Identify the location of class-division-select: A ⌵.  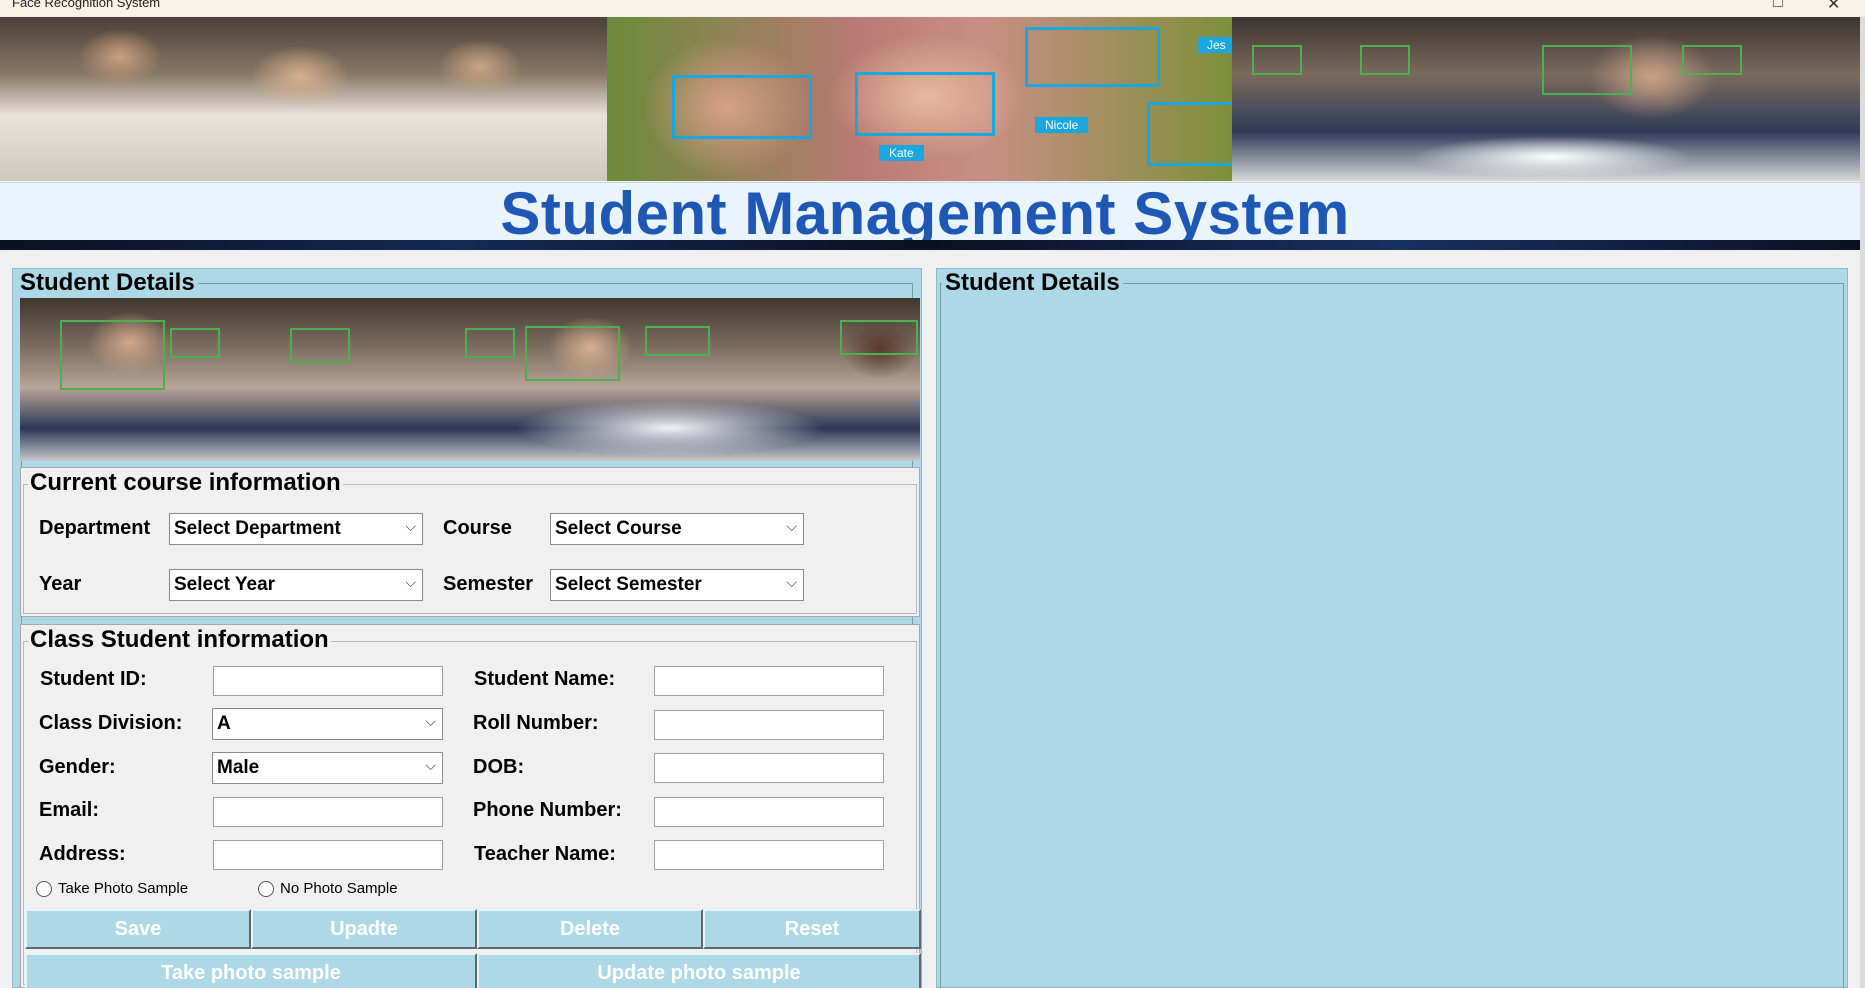
(327, 724).